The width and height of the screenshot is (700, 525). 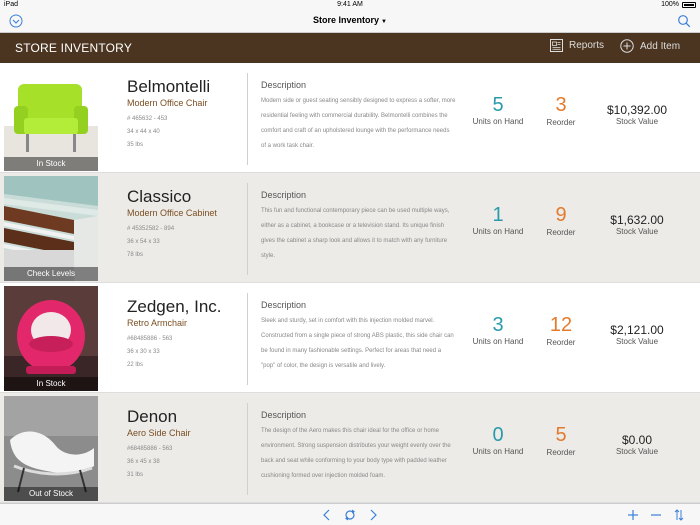 I want to click on units-on-hand: 5 Units on Hand, so click(x=498, y=110).